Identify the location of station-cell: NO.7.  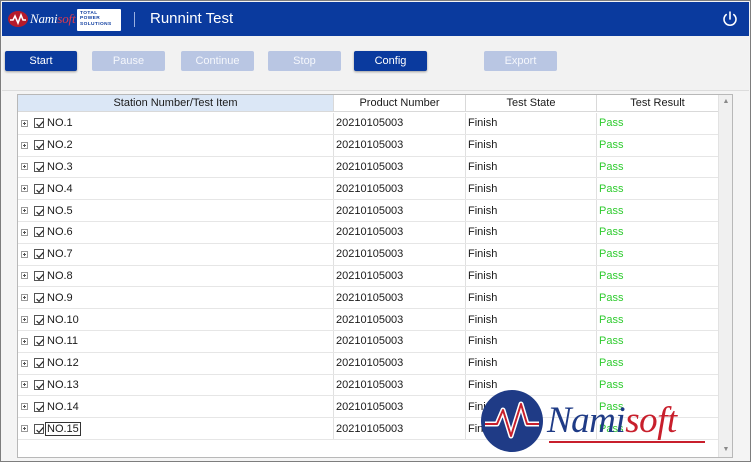
(176, 254).